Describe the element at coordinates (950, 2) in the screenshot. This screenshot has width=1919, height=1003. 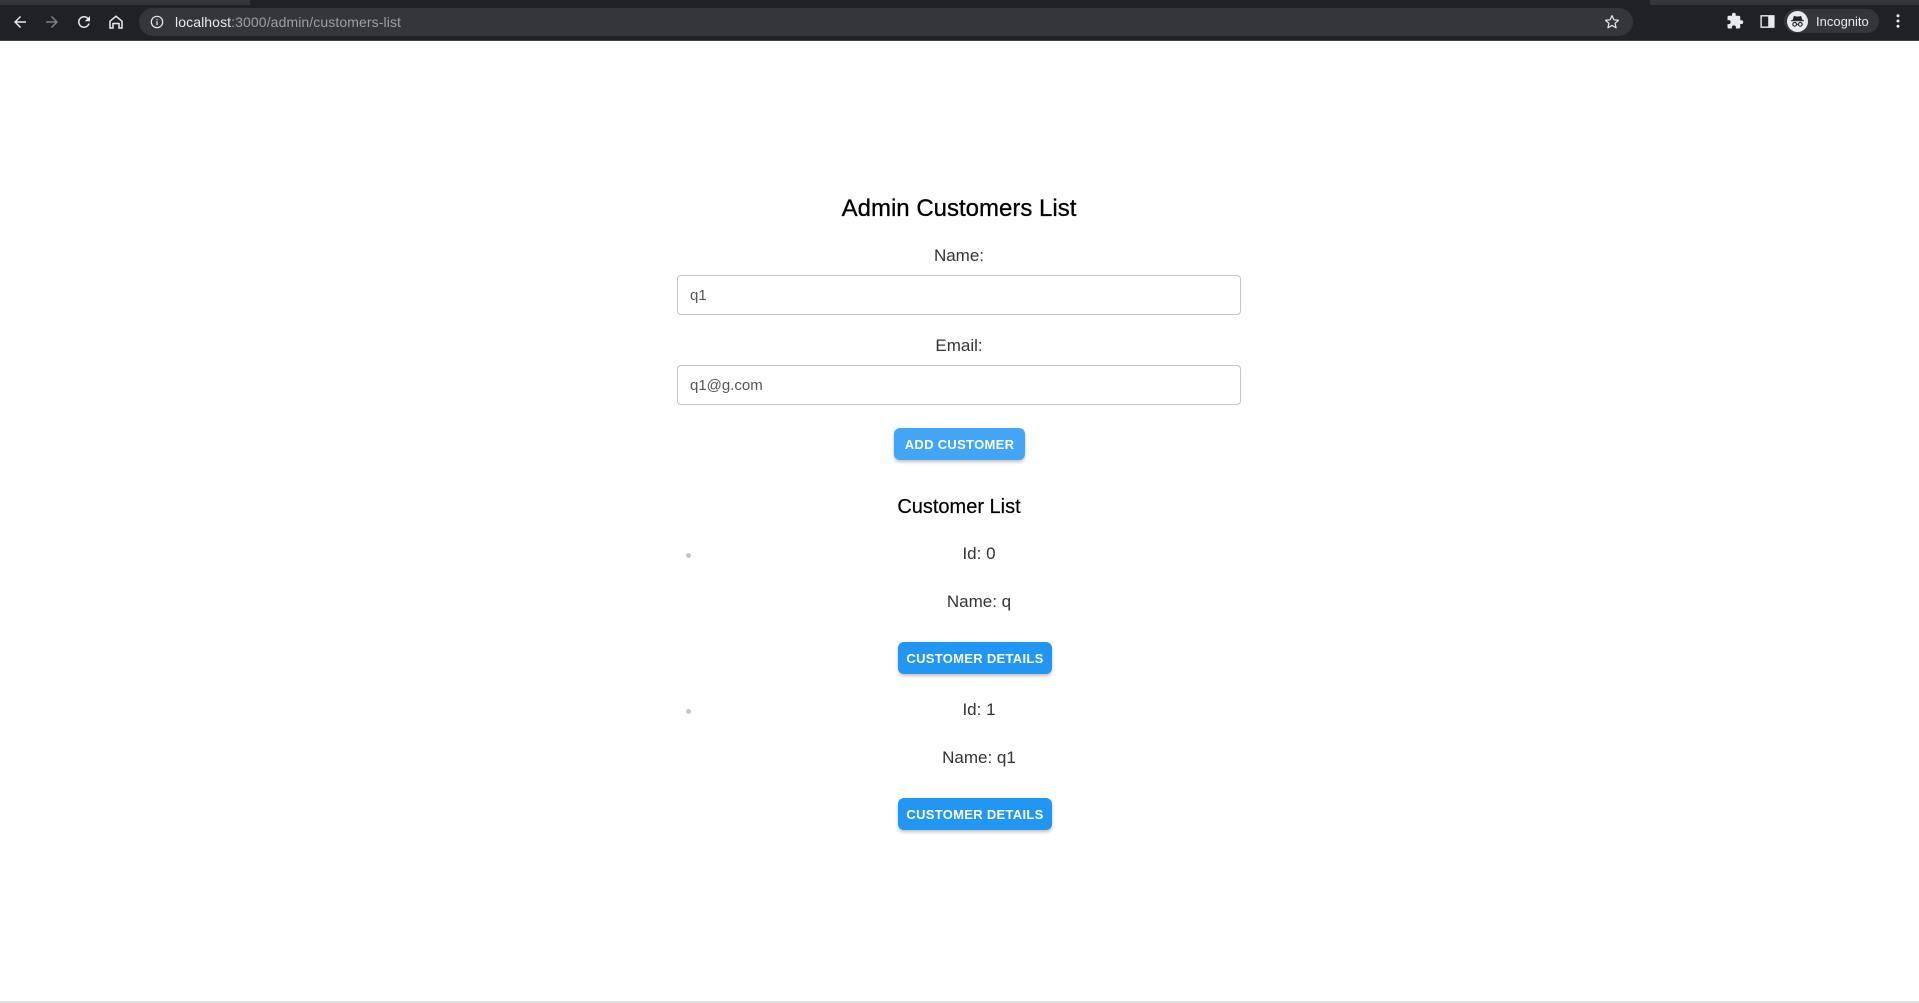
I see `active-tab` at that location.